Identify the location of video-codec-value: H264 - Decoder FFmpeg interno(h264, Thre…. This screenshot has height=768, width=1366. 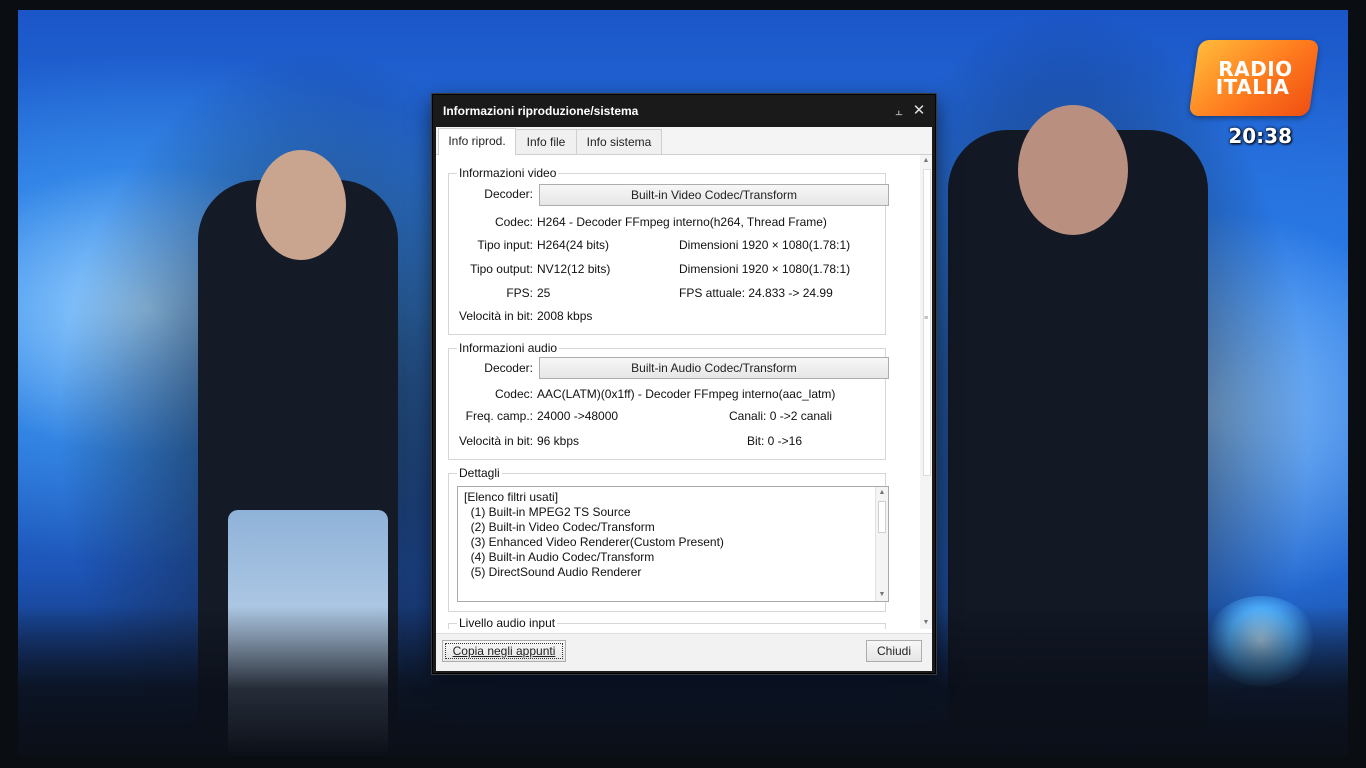
(682, 222).